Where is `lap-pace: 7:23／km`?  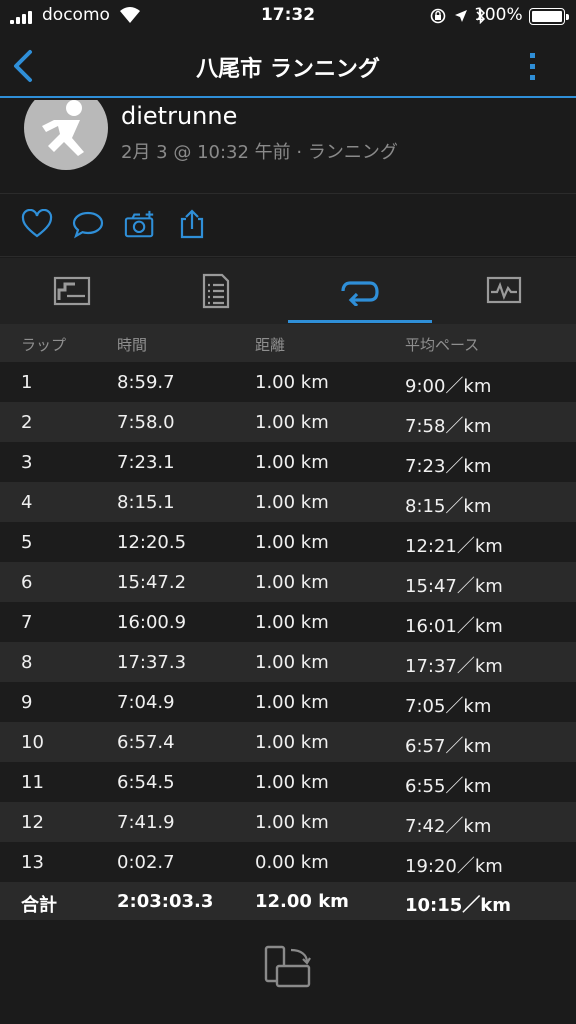 lap-pace: 7:23／km is located at coordinates (448, 466).